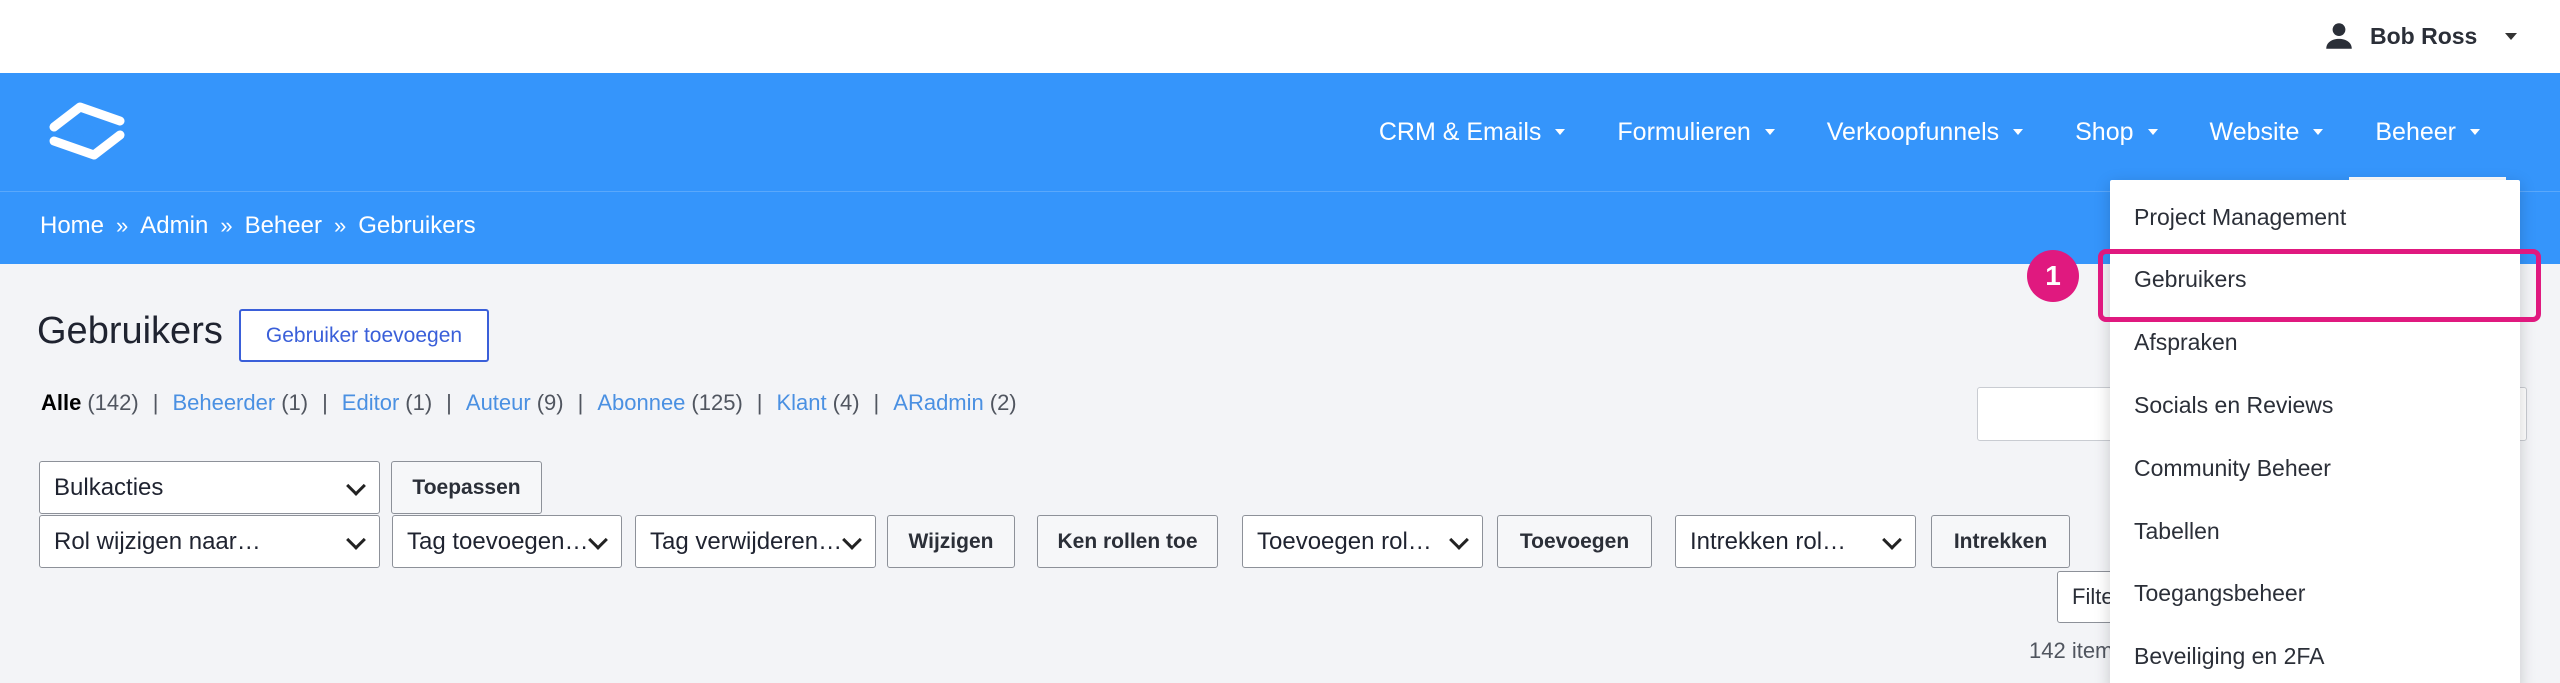  What do you see at coordinates (364, 335) in the screenshot?
I see `add-user-button: Gebruiker toevoegen` at bounding box center [364, 335].